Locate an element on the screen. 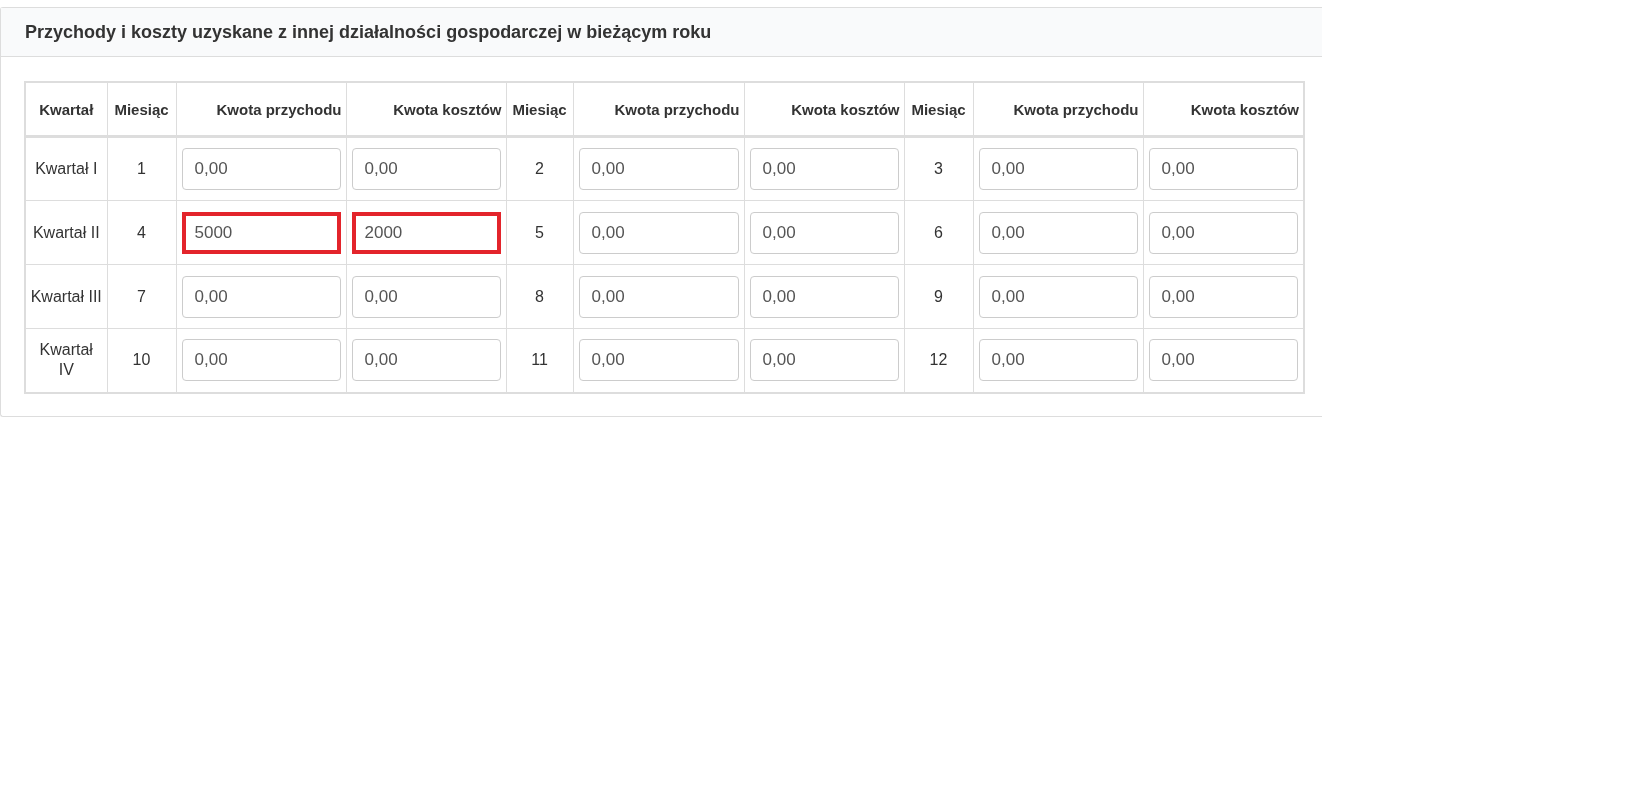 The image size is (1627, 795). month-cell: 7 is located at coordinates (141, 296).